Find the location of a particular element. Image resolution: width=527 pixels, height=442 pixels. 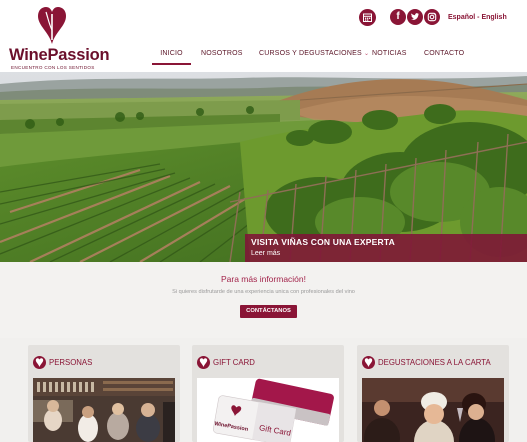

chevron-down-icon: ⌄ is located at coordinates (366, 54).